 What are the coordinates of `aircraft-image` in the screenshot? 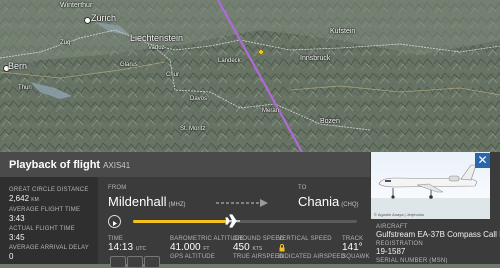 It's located at (430, 191).